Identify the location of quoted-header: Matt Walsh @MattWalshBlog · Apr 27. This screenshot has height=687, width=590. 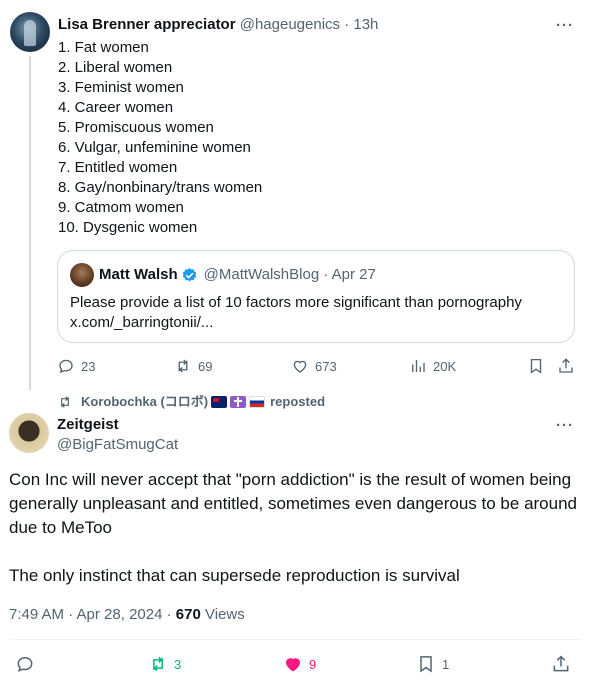
(237, 275).